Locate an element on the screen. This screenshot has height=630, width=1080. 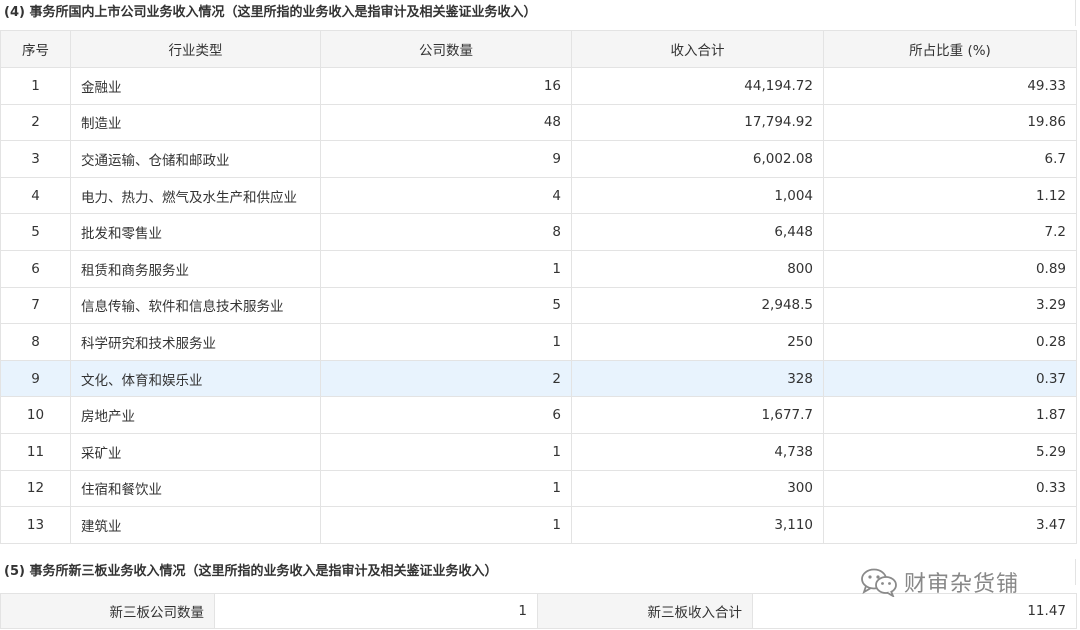
table-row: 13 建筑业 1 3,110 3.47 is located at coordinates (538, 525).